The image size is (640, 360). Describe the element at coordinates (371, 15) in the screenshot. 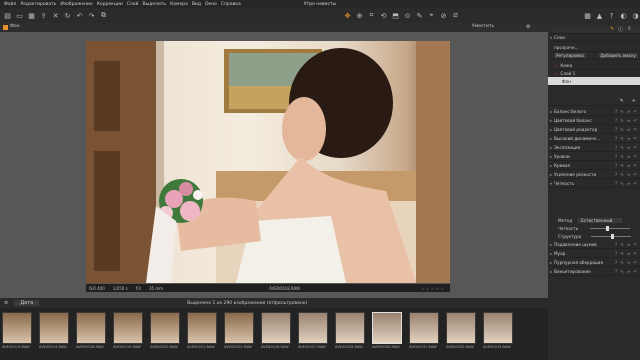

I see `crop-icon: ⌗` at that location.